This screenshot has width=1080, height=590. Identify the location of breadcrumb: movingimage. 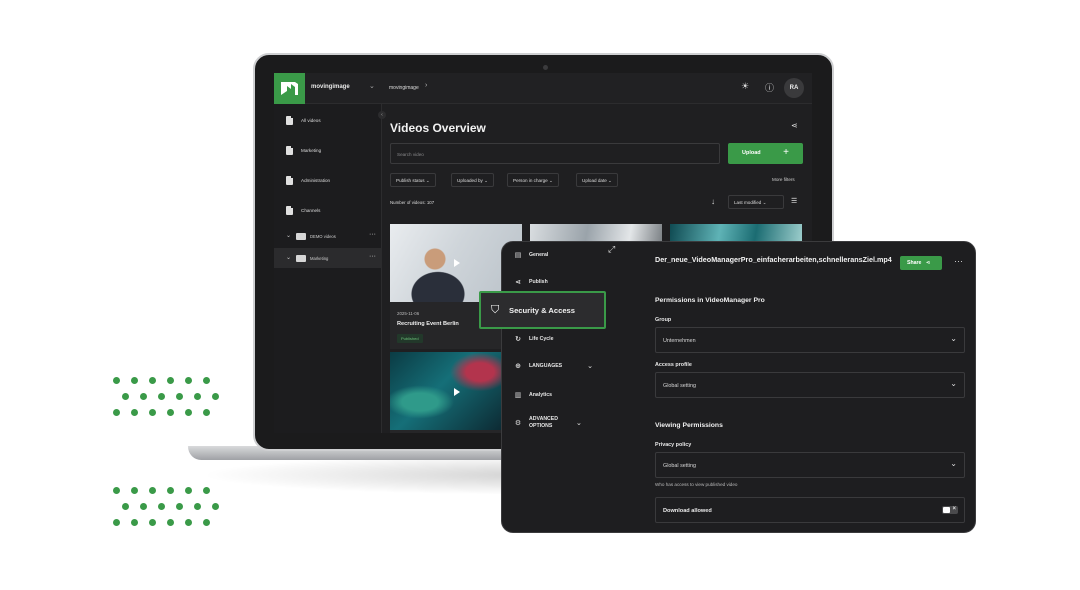
(404, 88).